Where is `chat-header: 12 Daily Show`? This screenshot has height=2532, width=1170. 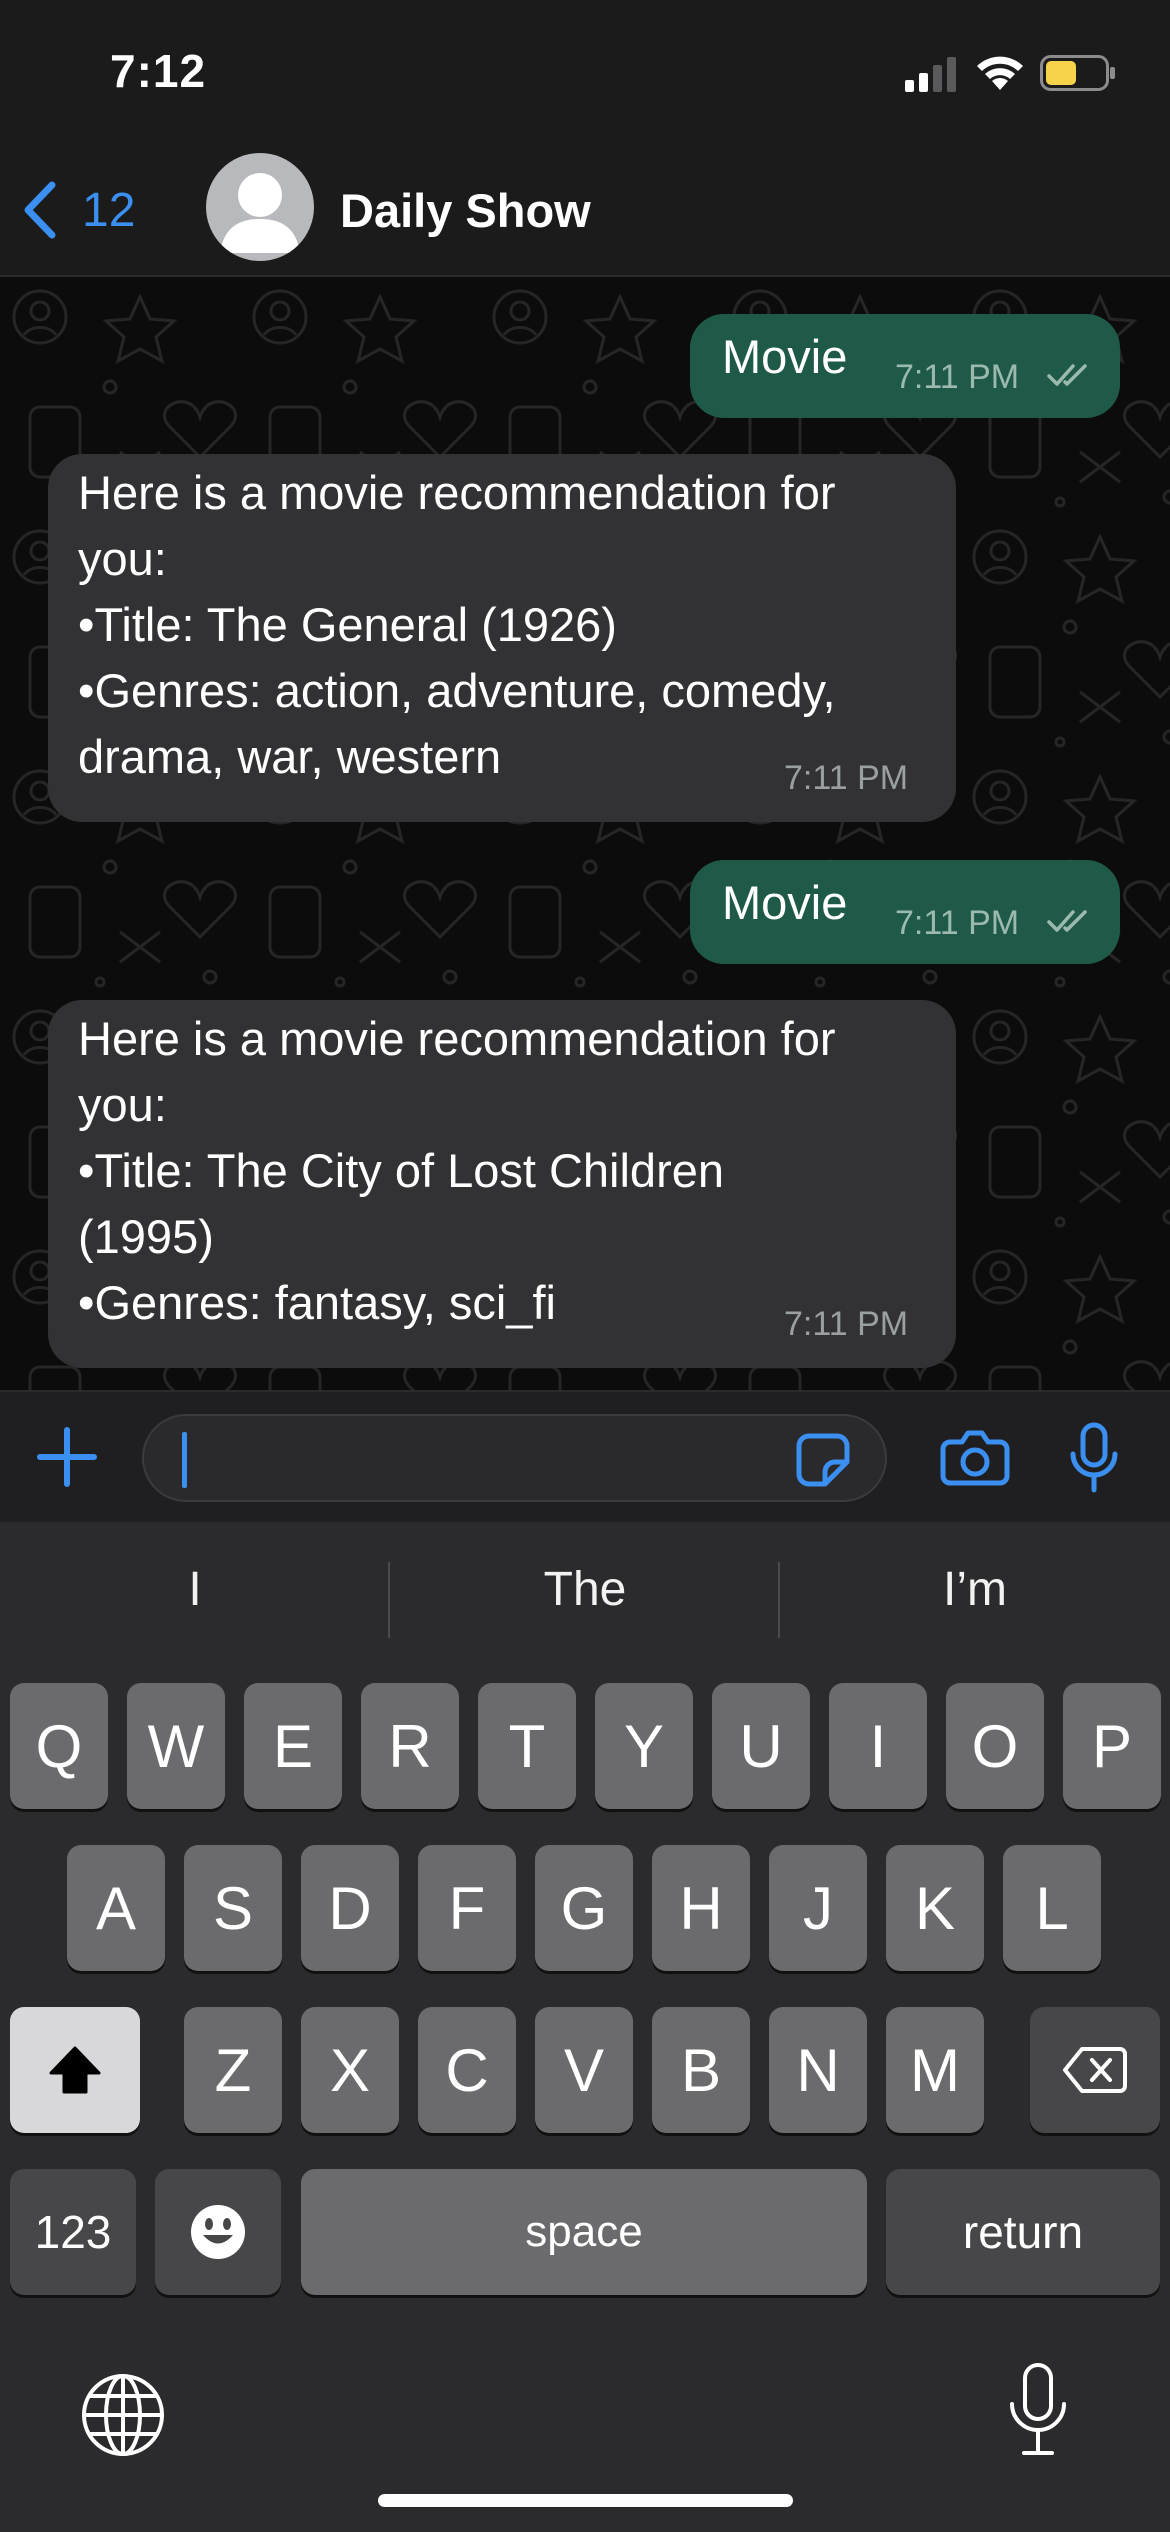
chat-header: 12 Daily Show is located at coordinates (585, 211).